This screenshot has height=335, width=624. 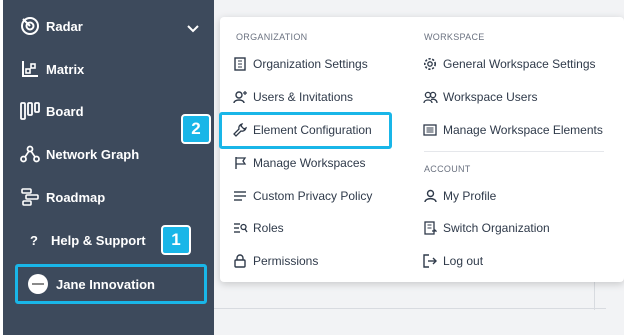 I want to click on content-divider, so click(x=410, y=308).